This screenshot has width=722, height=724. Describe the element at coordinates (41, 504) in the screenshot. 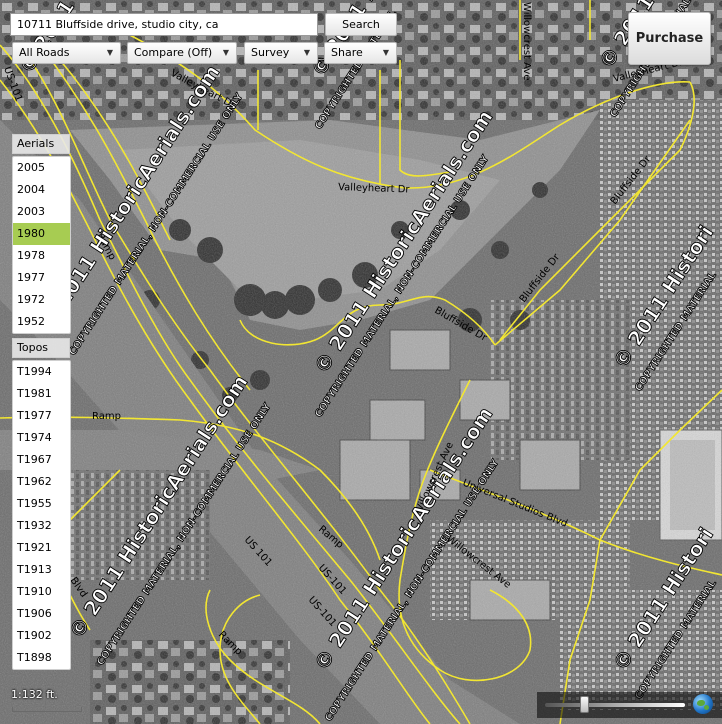

I see `topo-year-item: T1955` at that location.